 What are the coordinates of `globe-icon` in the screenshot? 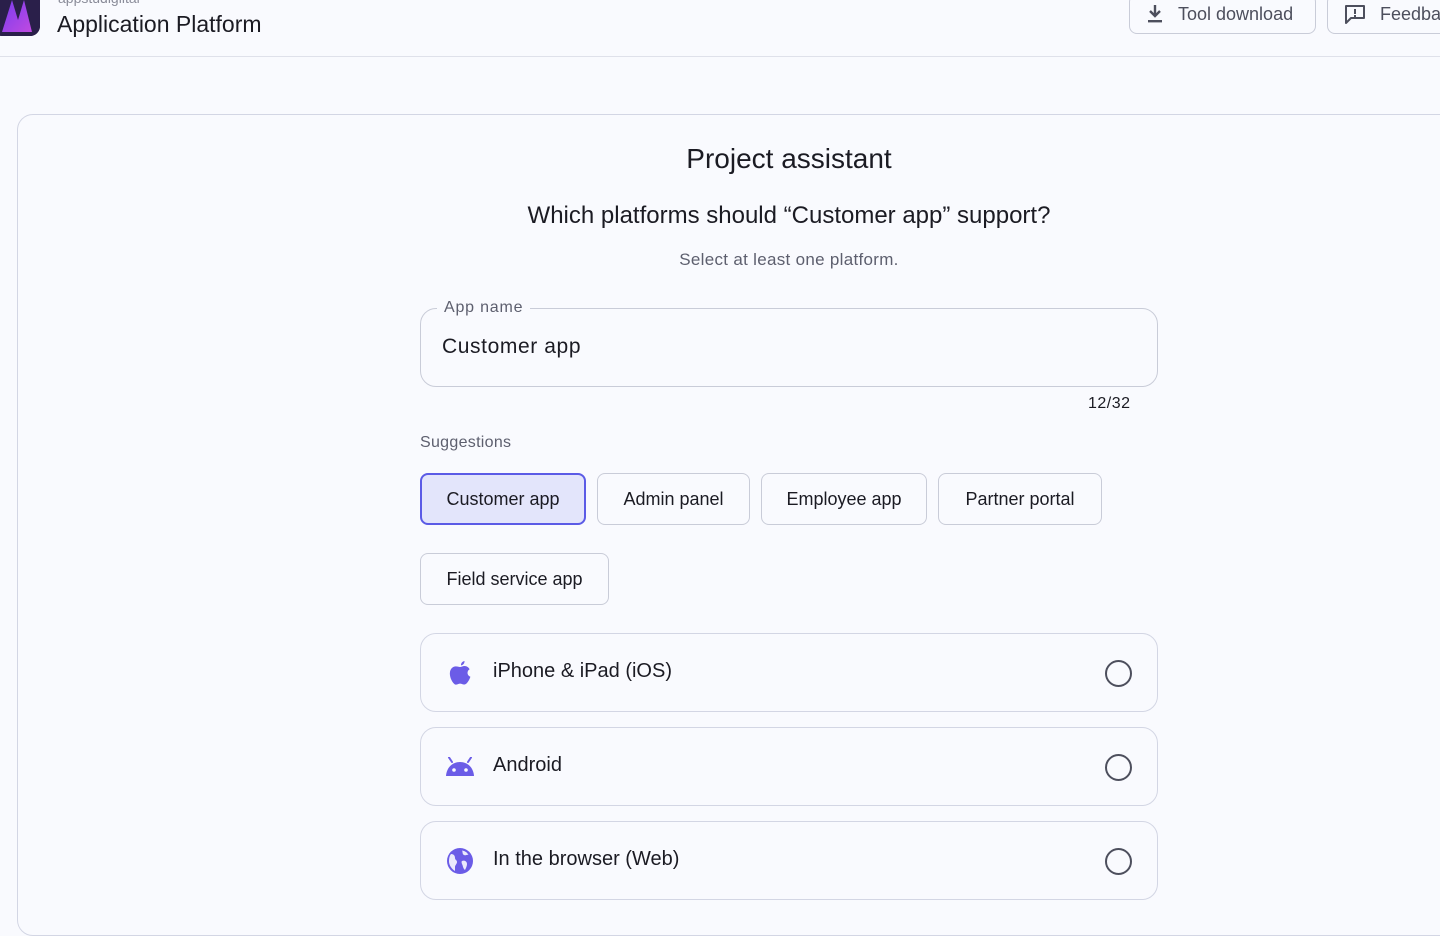 It's located at (460, 861).